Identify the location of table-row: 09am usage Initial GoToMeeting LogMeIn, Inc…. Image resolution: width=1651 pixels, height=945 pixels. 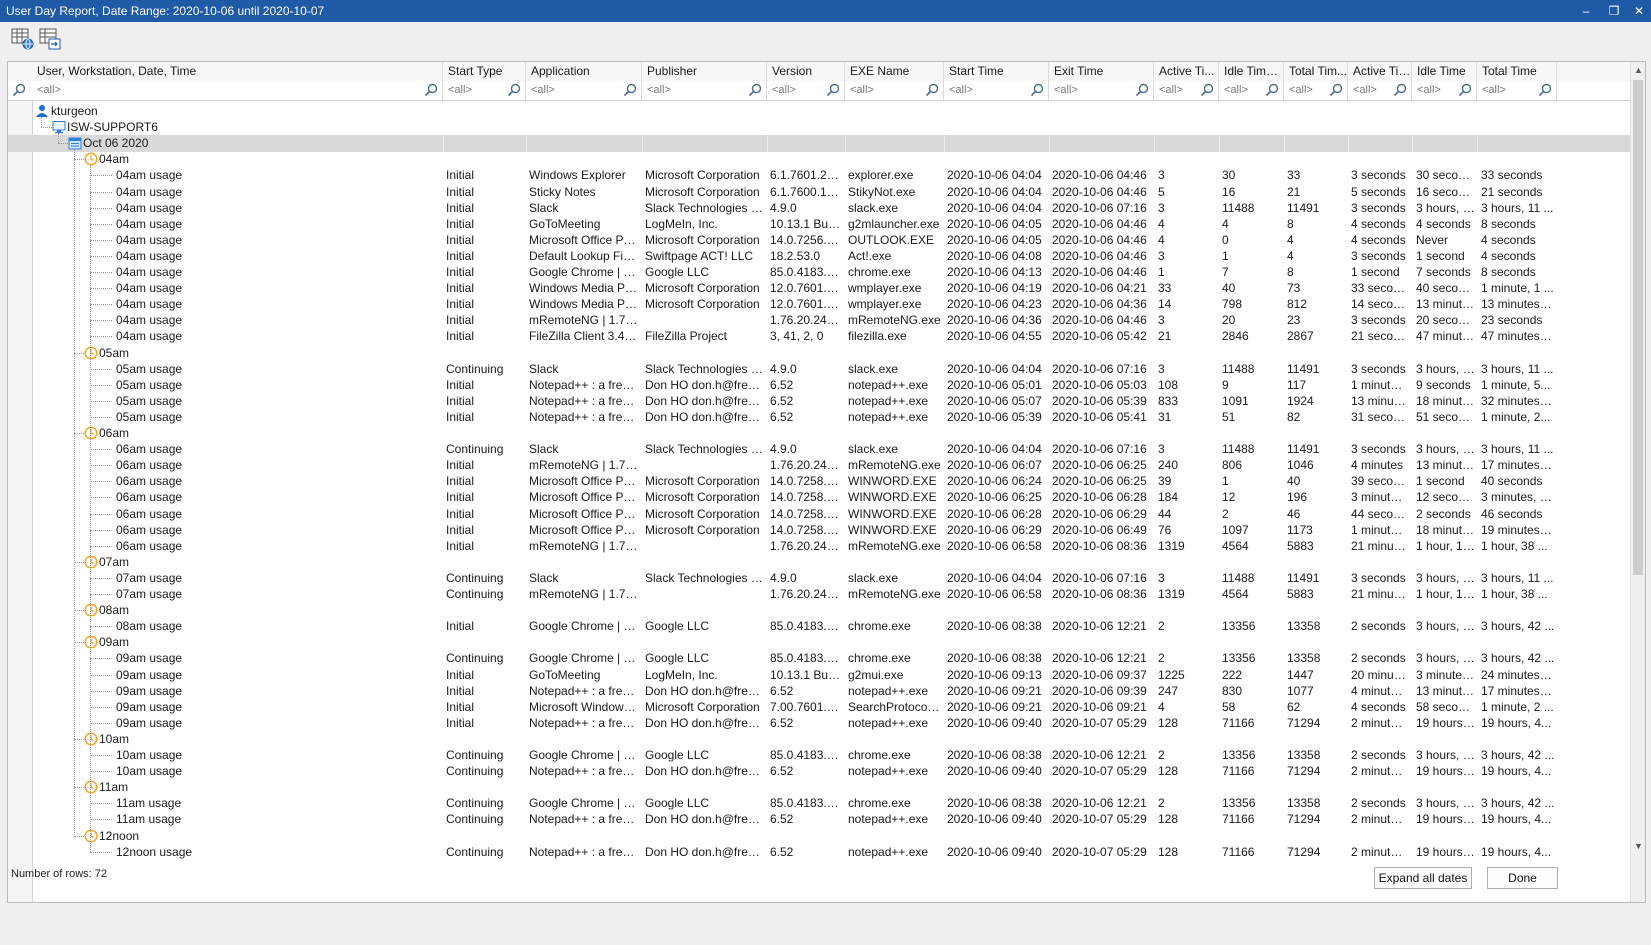
(819, 675).